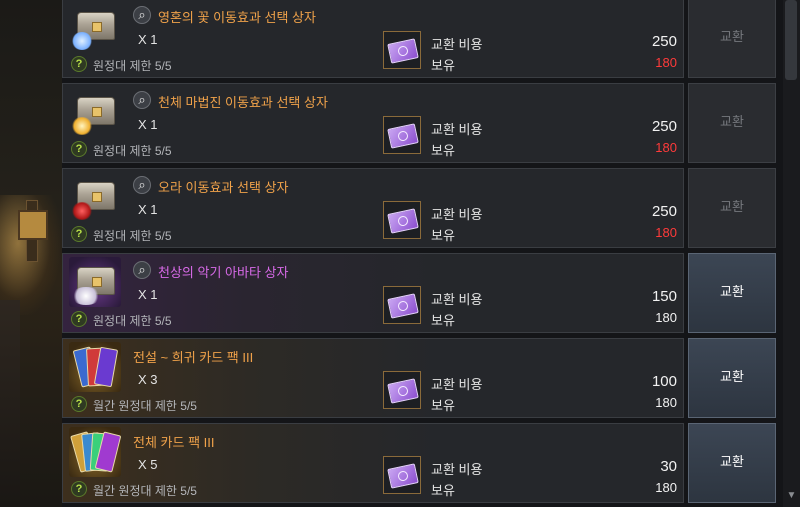 Image resolution: width=800 pixels, height=507 pixels. I want to click on flower-icon, so click(82, 41).